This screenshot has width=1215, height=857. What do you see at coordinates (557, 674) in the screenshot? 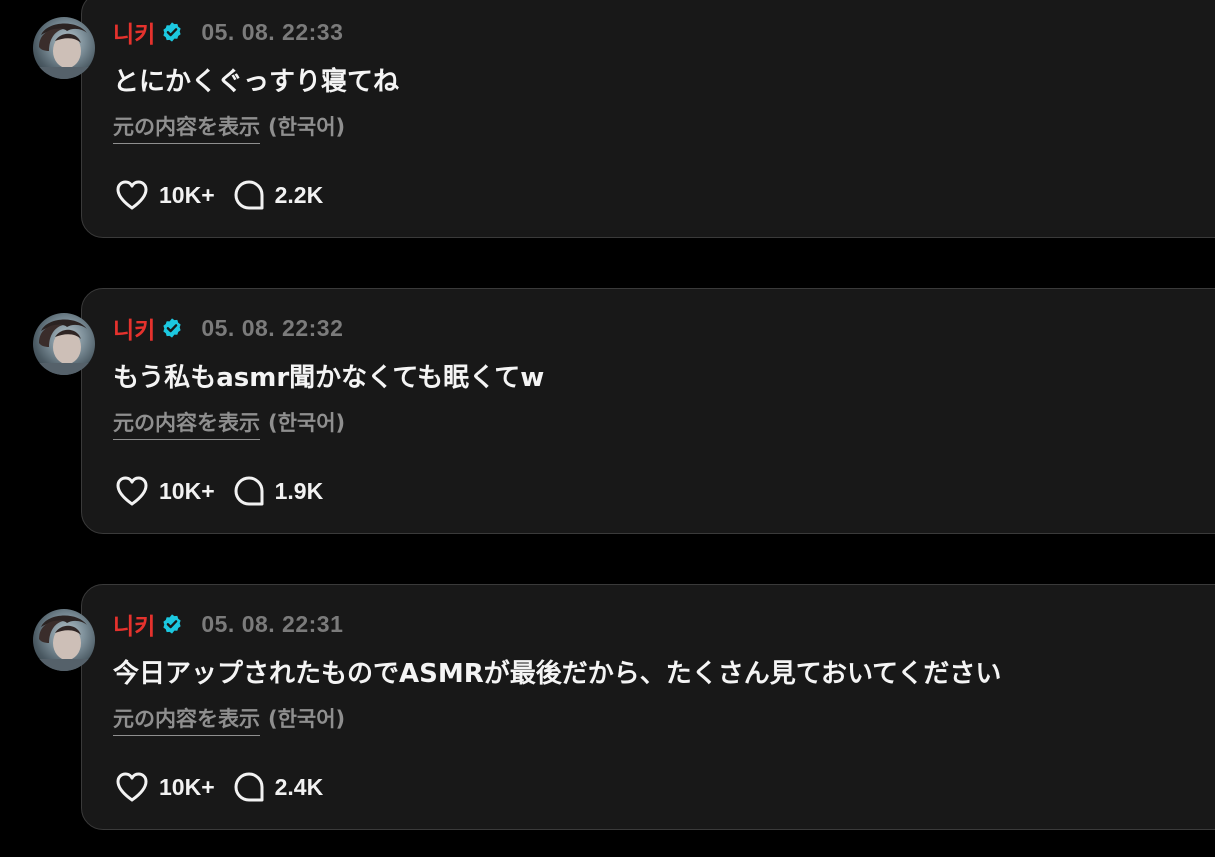
I see `post-text: 今日アップされたものでASMRが最後だから、たくさん見ておいてください` at bounding box center [557, 674].